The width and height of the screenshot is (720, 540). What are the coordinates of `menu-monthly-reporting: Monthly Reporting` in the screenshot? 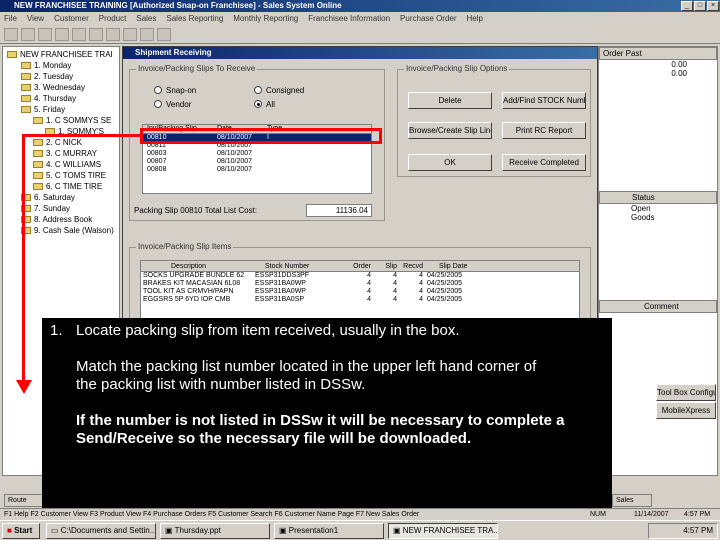 It's located at (265, 19).